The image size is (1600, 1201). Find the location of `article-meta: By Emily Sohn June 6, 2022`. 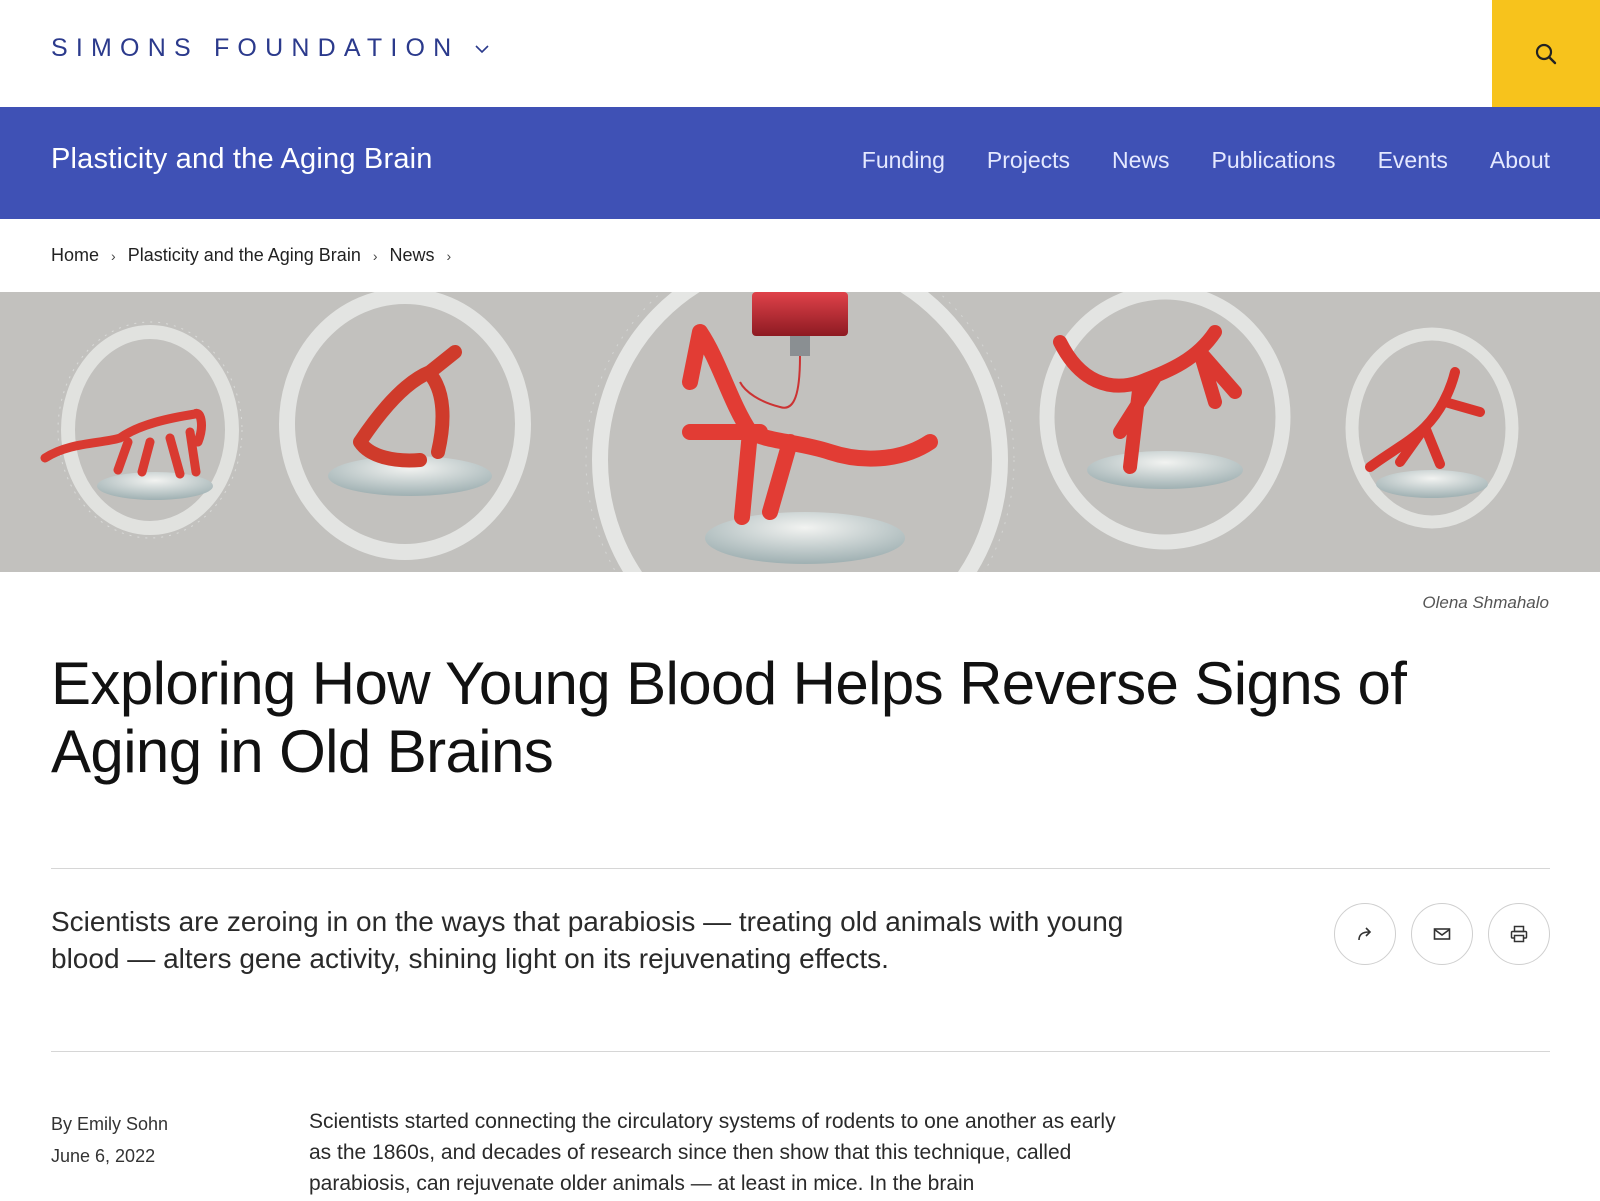

article-meta: By Emily Sohn June 6, 2022 is located at coordinates (109, 1140).